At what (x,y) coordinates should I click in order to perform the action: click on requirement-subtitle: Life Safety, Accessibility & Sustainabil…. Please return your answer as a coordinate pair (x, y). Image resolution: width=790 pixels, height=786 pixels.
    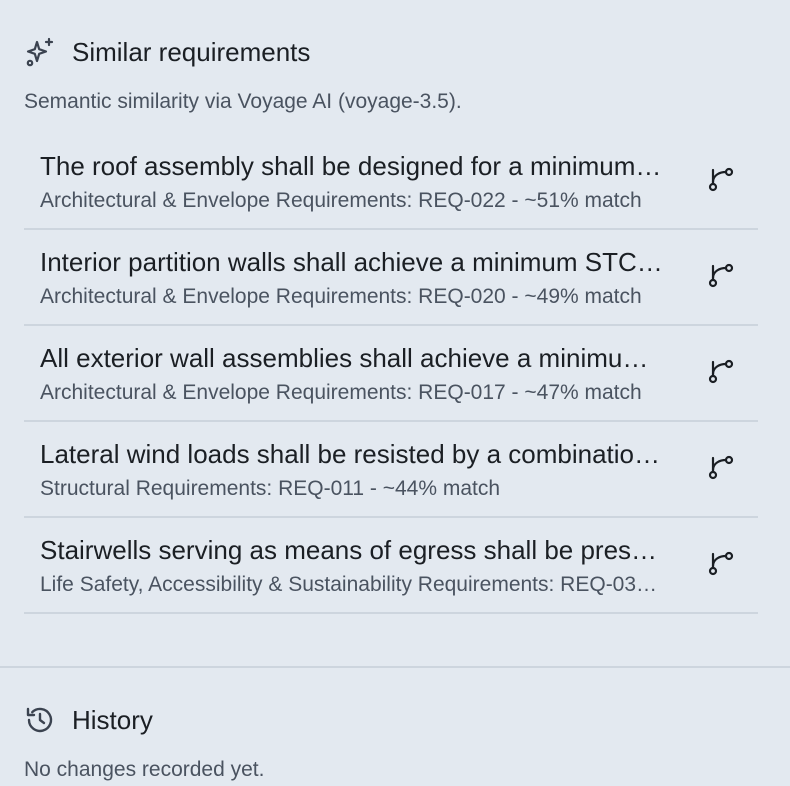
    Looking at the image, I should click on (350, 584).